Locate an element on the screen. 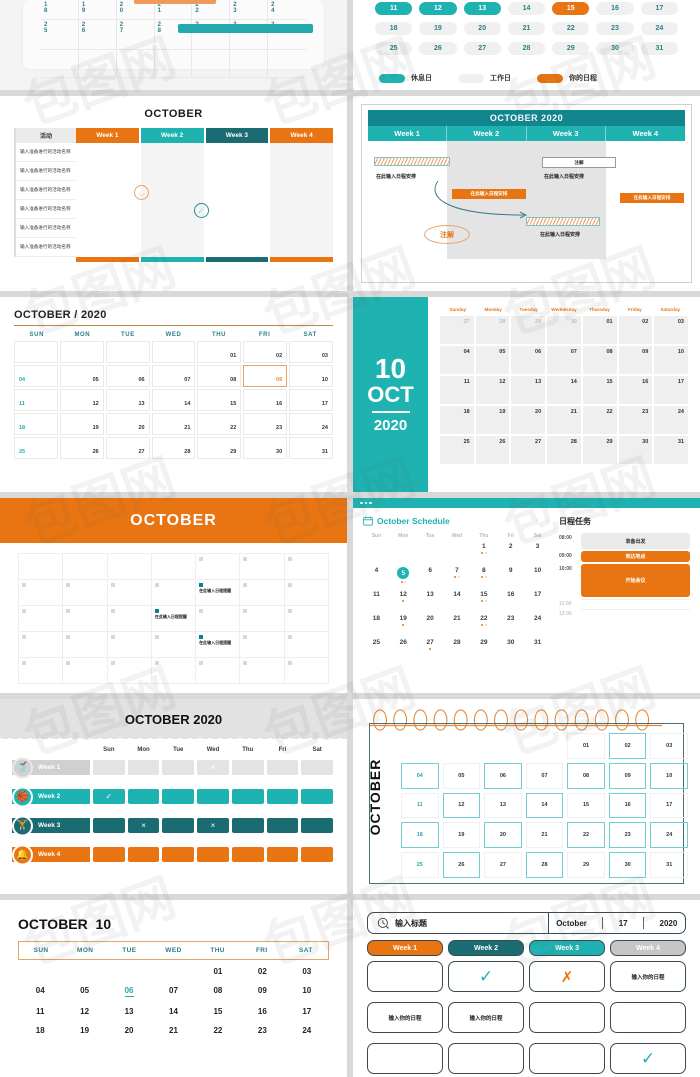 This screenshot has height=1077, width=700. app-day-cell is located at coordinates (376, 553).